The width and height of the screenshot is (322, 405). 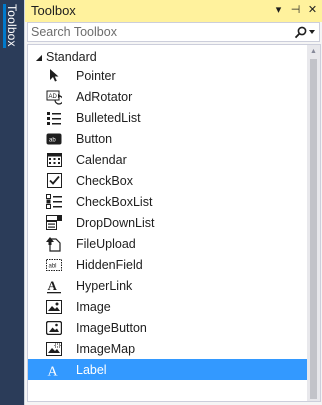 I want to click on toolbox-item-pointer: Pointer, so click(x=168, y=75).